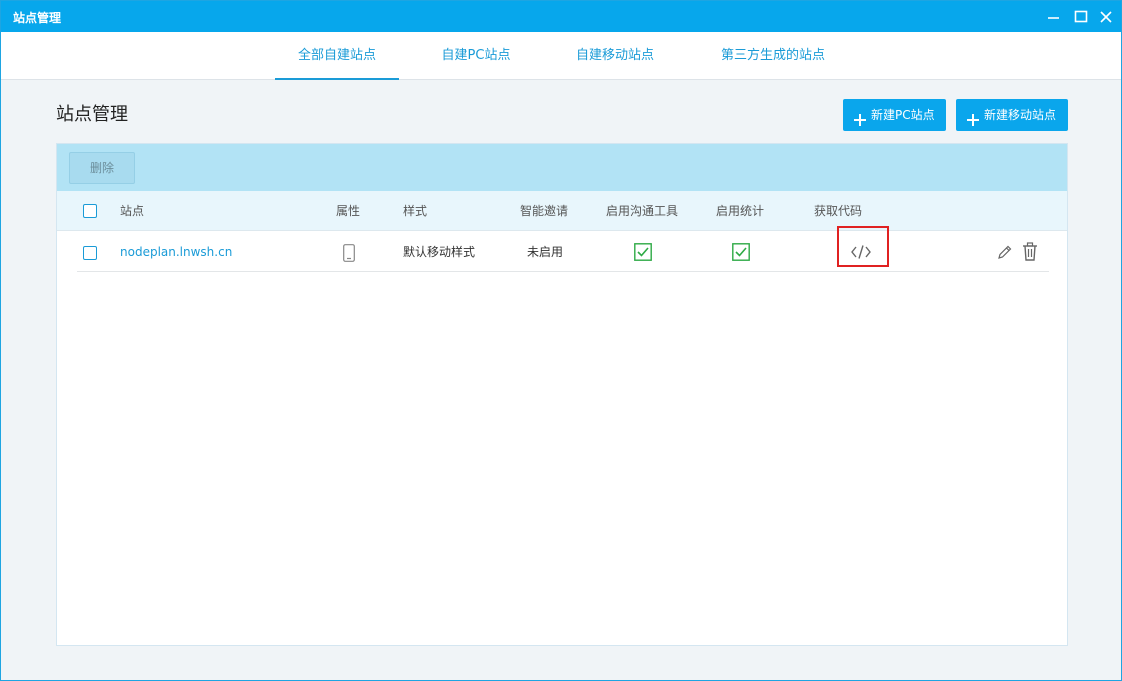 This screenshot has height=681, width=1122. Describe the element at coordinates (439, 252) in the screenshot. I see `row-style: 默认移动样式` at that location.